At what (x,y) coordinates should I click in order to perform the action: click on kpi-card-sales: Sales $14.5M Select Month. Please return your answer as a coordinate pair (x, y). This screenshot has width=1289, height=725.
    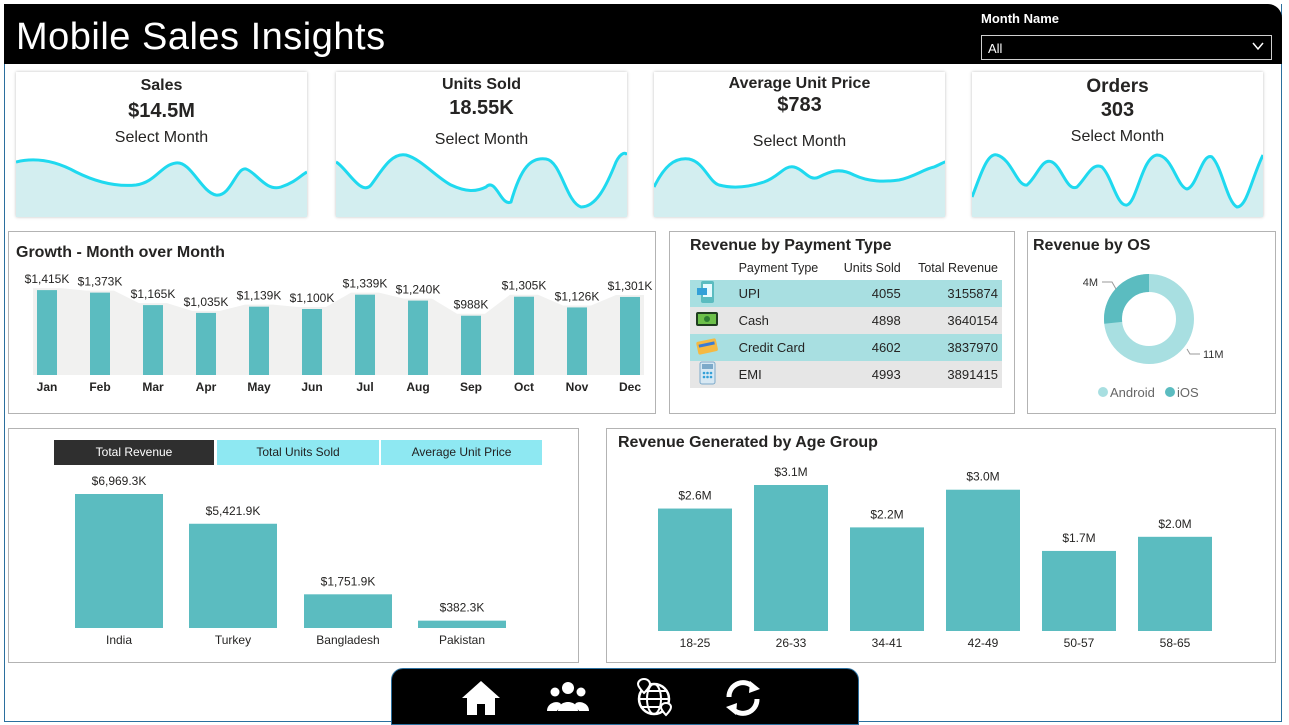
    Looking at the image, I should click on (161, 144).